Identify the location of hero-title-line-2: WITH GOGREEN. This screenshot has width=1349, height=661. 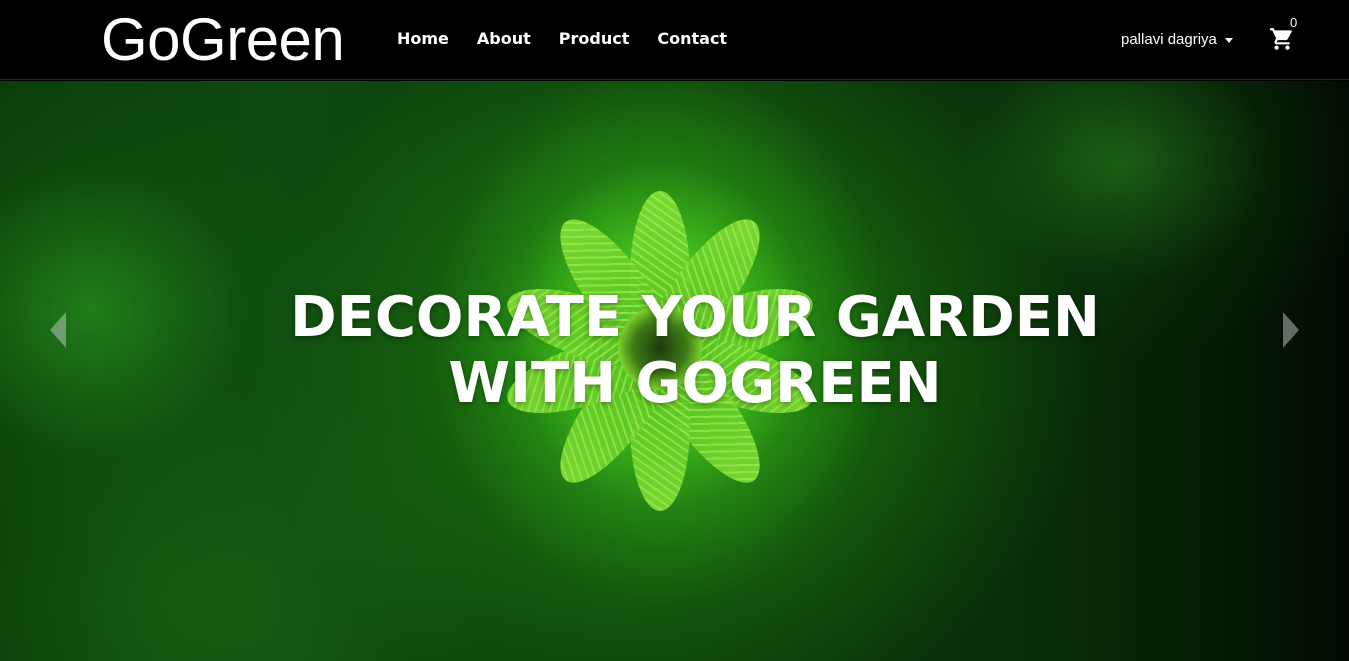
(695, 383).